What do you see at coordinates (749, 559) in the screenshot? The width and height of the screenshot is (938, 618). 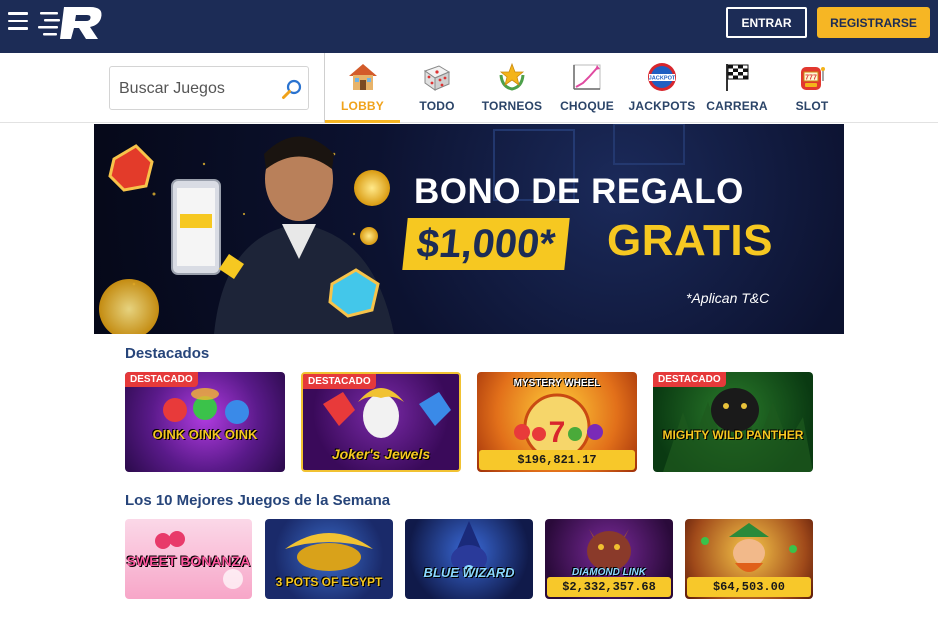 I see `game-tile-leprechaun: $64,503.00` at bounding box center [749, 559].